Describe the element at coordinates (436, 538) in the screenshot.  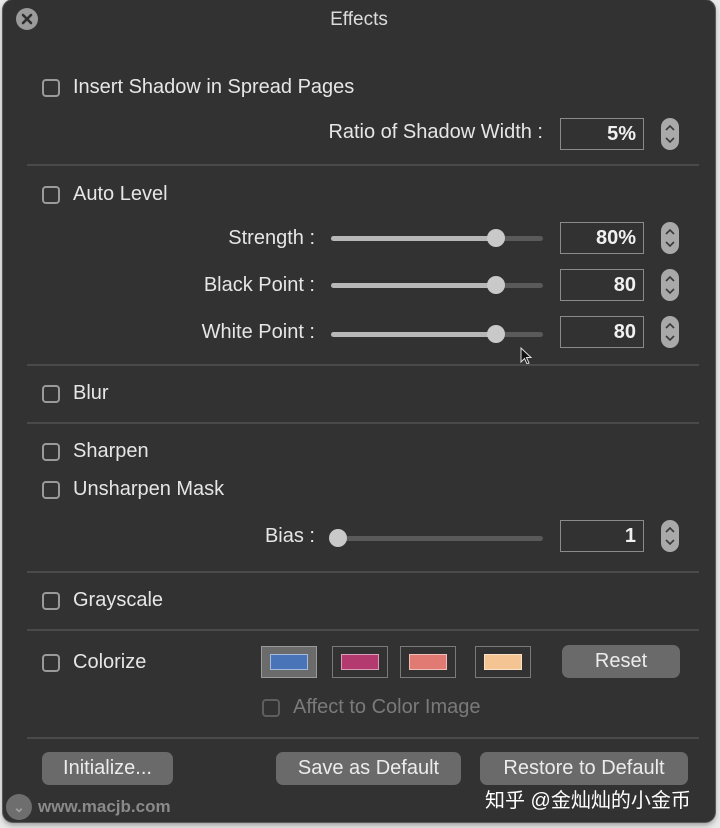
I see `bias-slider` at that location.